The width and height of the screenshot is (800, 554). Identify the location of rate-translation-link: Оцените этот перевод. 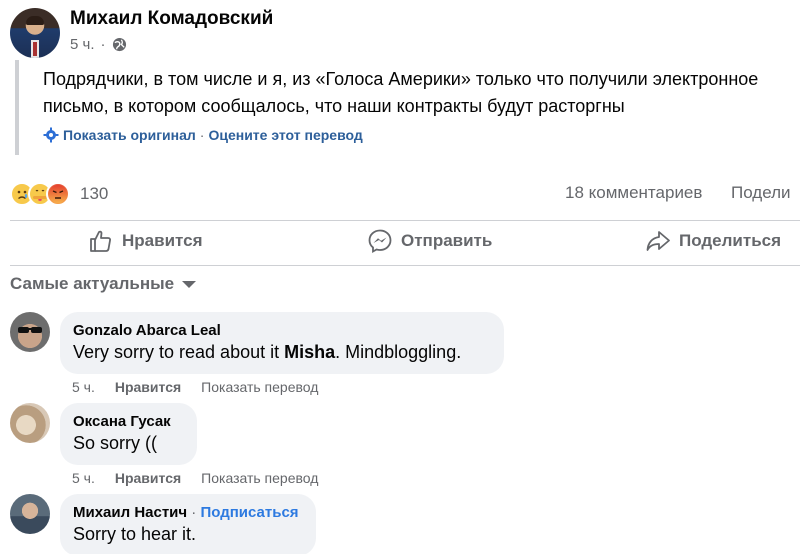
(285, 135).